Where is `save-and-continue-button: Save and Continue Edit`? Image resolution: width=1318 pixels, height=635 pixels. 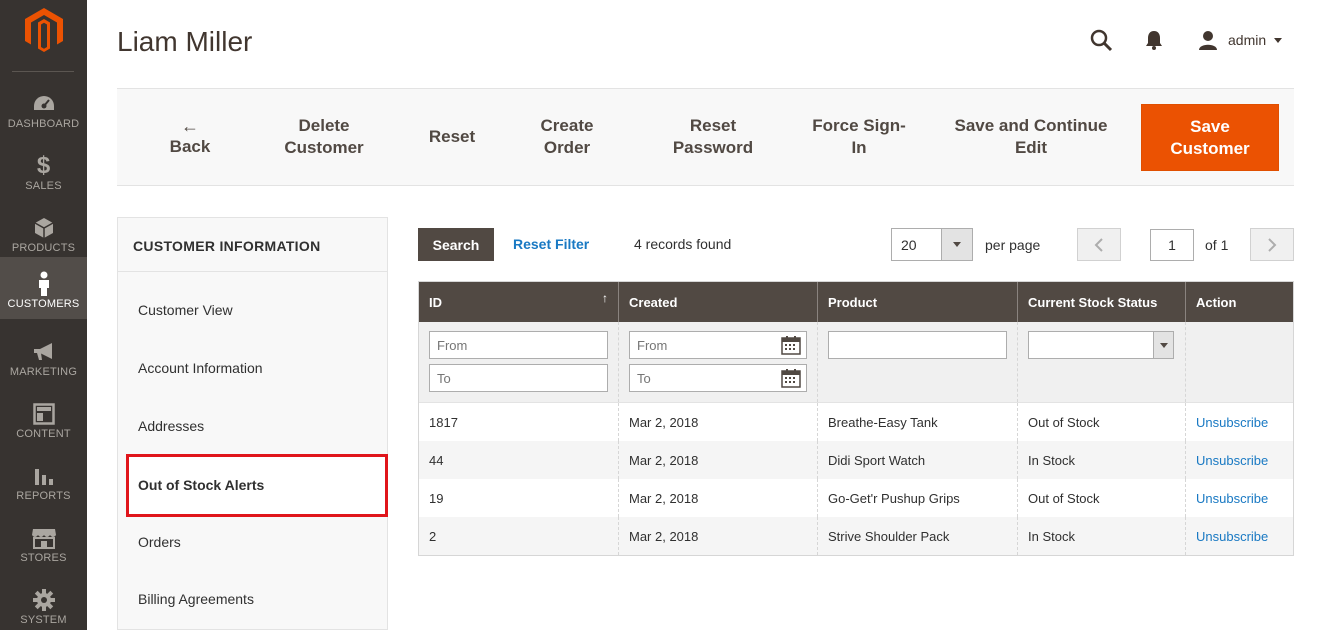
save-and-continue-button: Save and Continue Edit is located at coordinates (1031, 137).